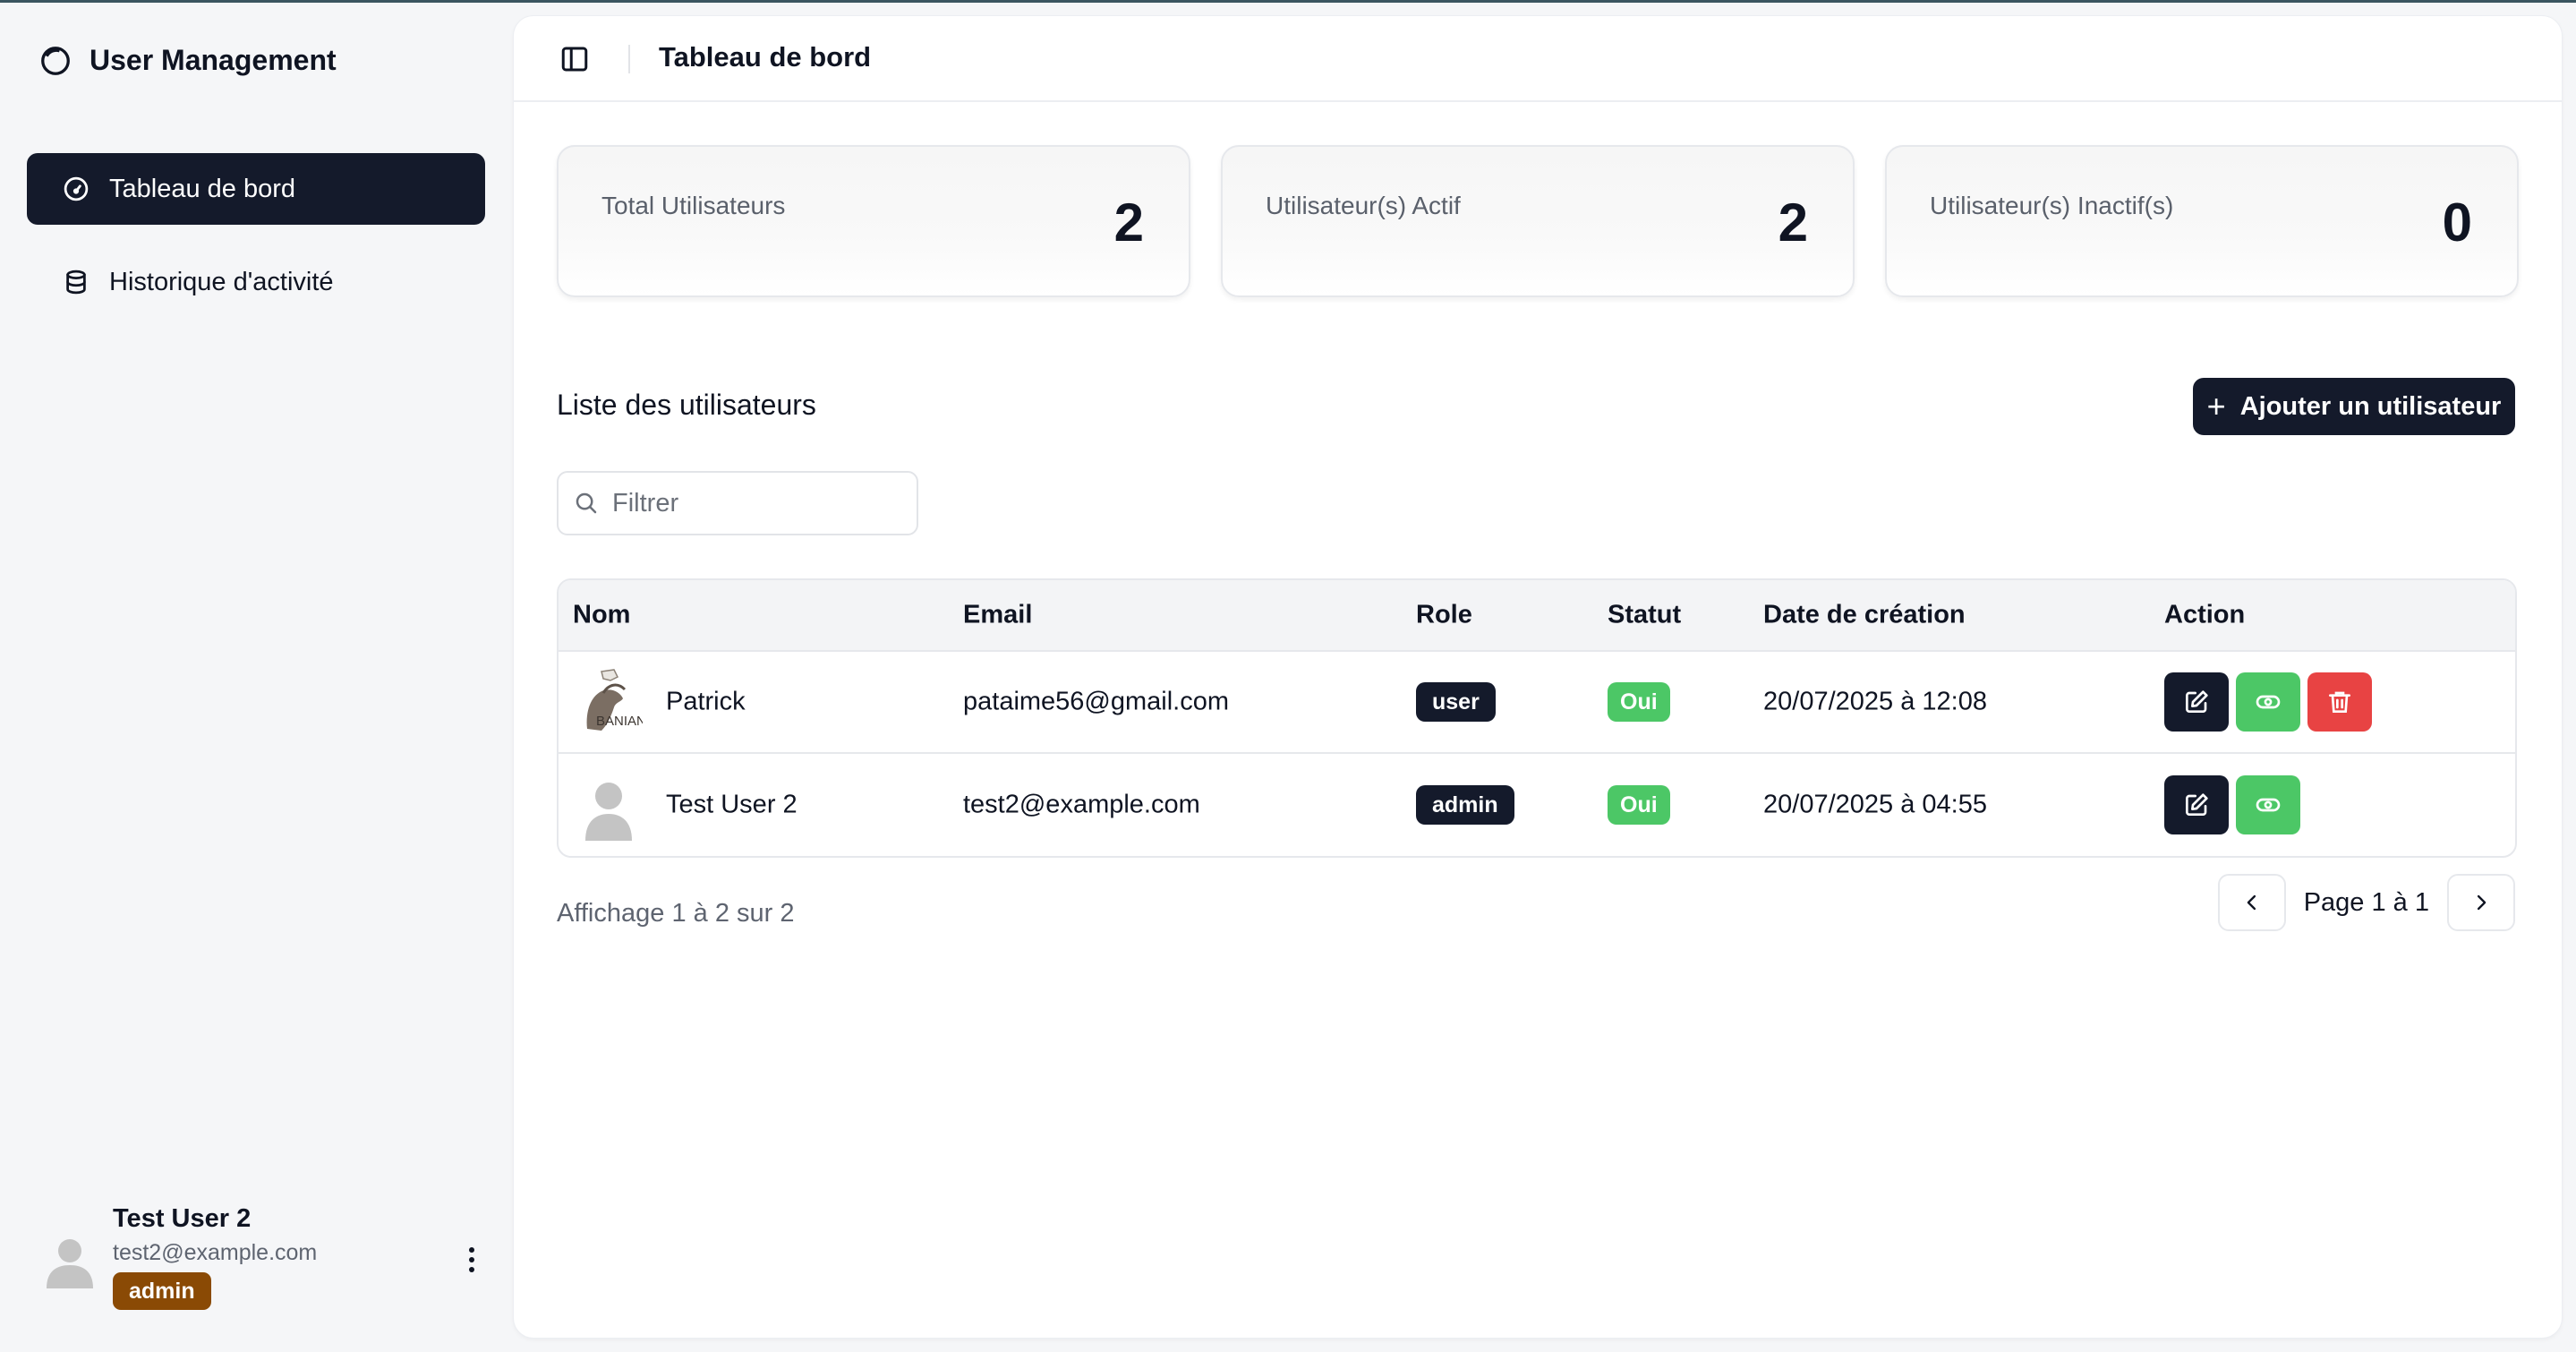  I want to click on trash-icon, so click(2339, 702).